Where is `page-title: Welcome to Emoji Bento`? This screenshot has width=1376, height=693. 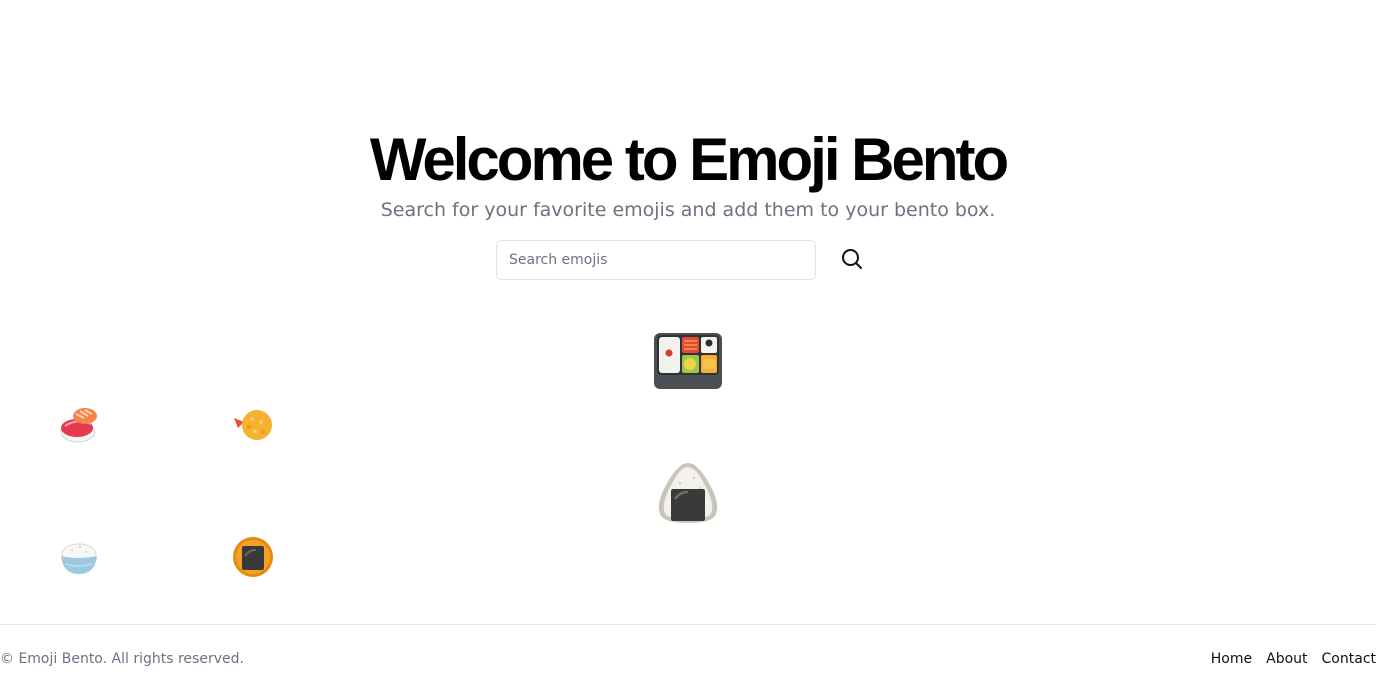
page-title: Welcome to Emoji Bento is located at coordinates (689, 159).